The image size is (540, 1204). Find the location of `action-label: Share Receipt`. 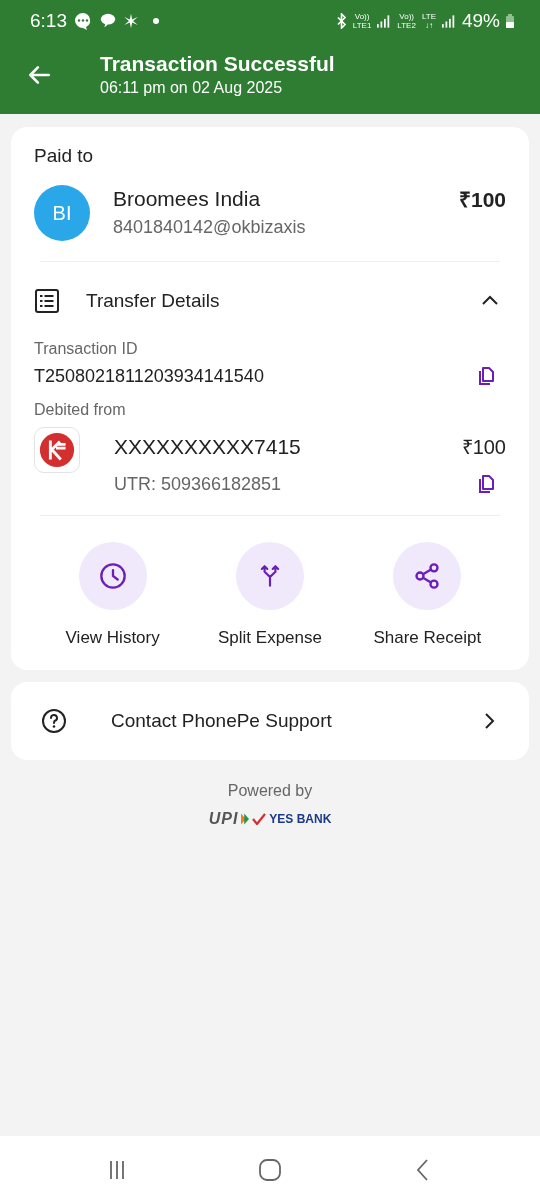

action-label: Share Receipt is located at coordinates (427, 638).